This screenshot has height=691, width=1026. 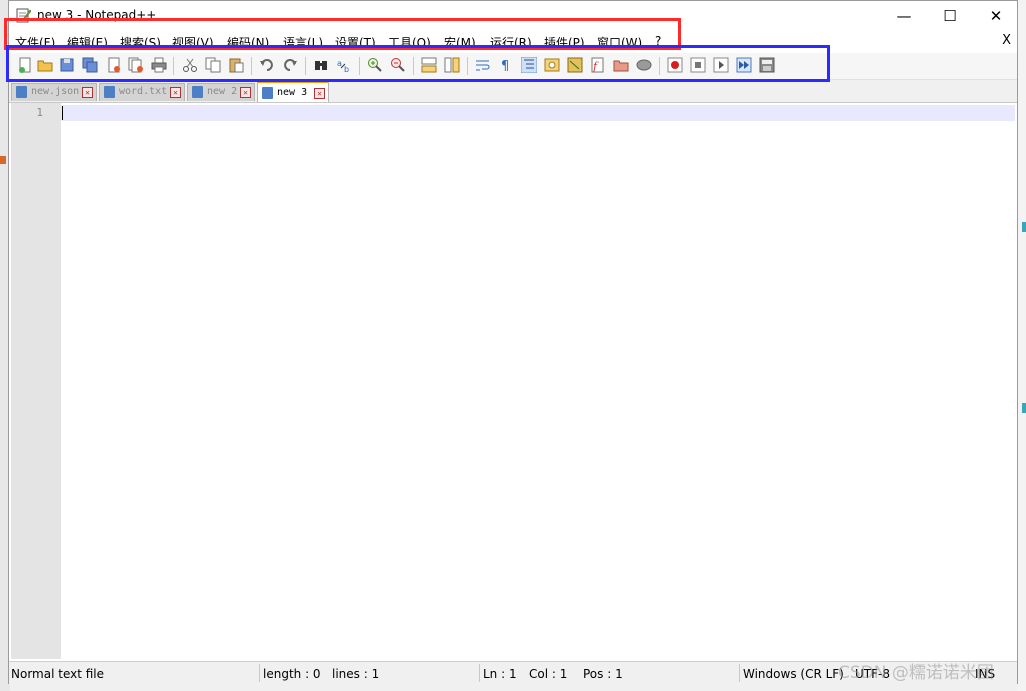 What do you see at coordinates (62, 113) in the screenshot?
I see `text-caret` at bounding box center [62, 113].